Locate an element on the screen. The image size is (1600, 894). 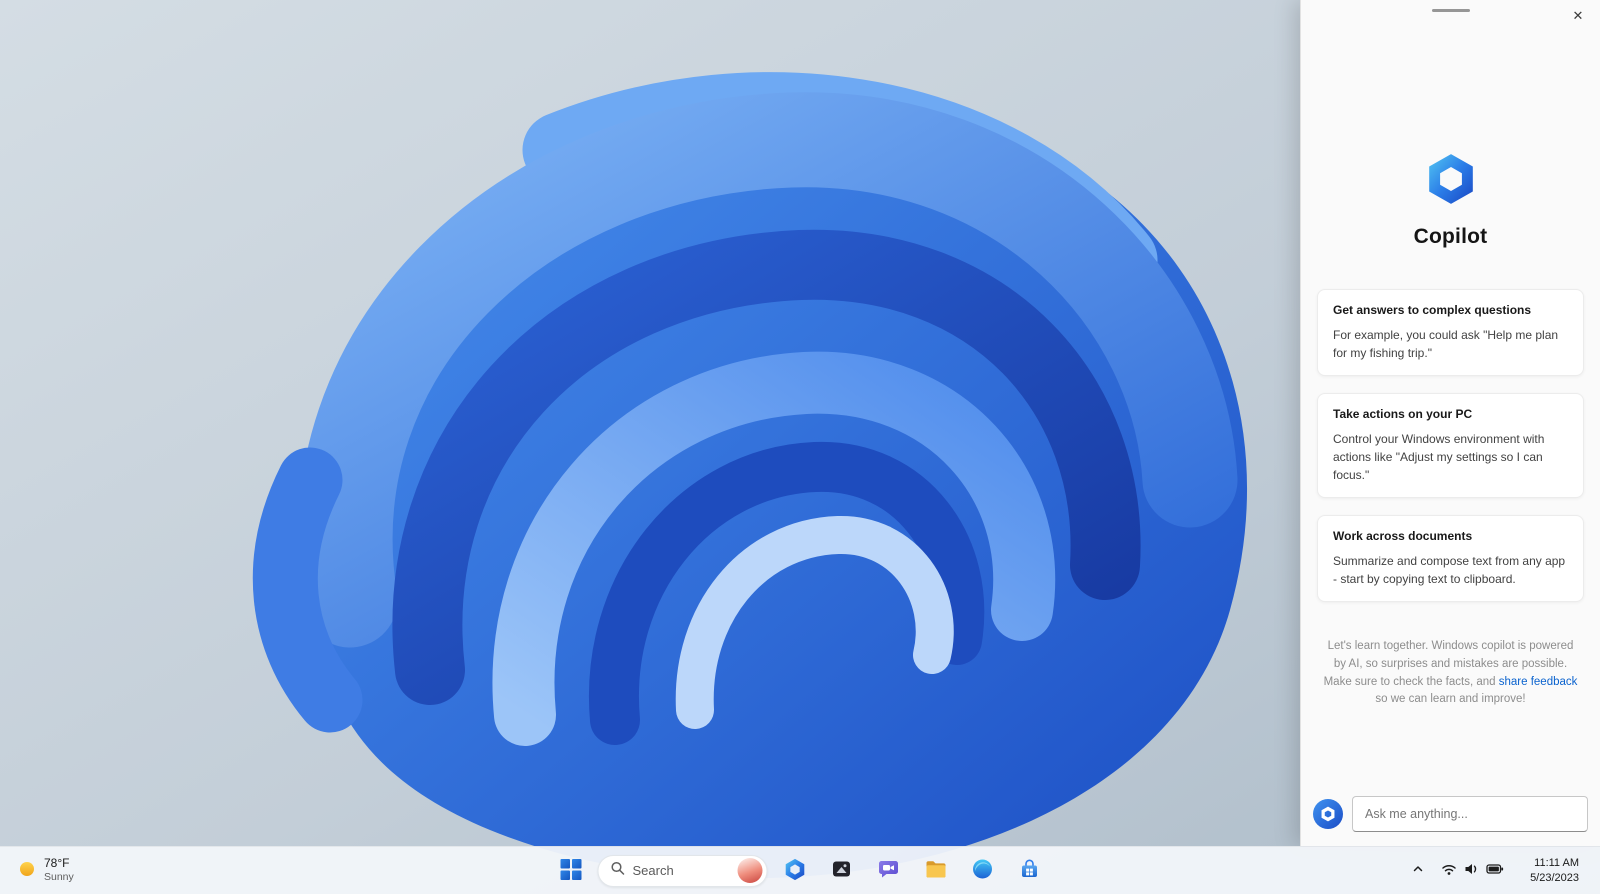
tray-chevron-button is located at coordinates (1418, 871).